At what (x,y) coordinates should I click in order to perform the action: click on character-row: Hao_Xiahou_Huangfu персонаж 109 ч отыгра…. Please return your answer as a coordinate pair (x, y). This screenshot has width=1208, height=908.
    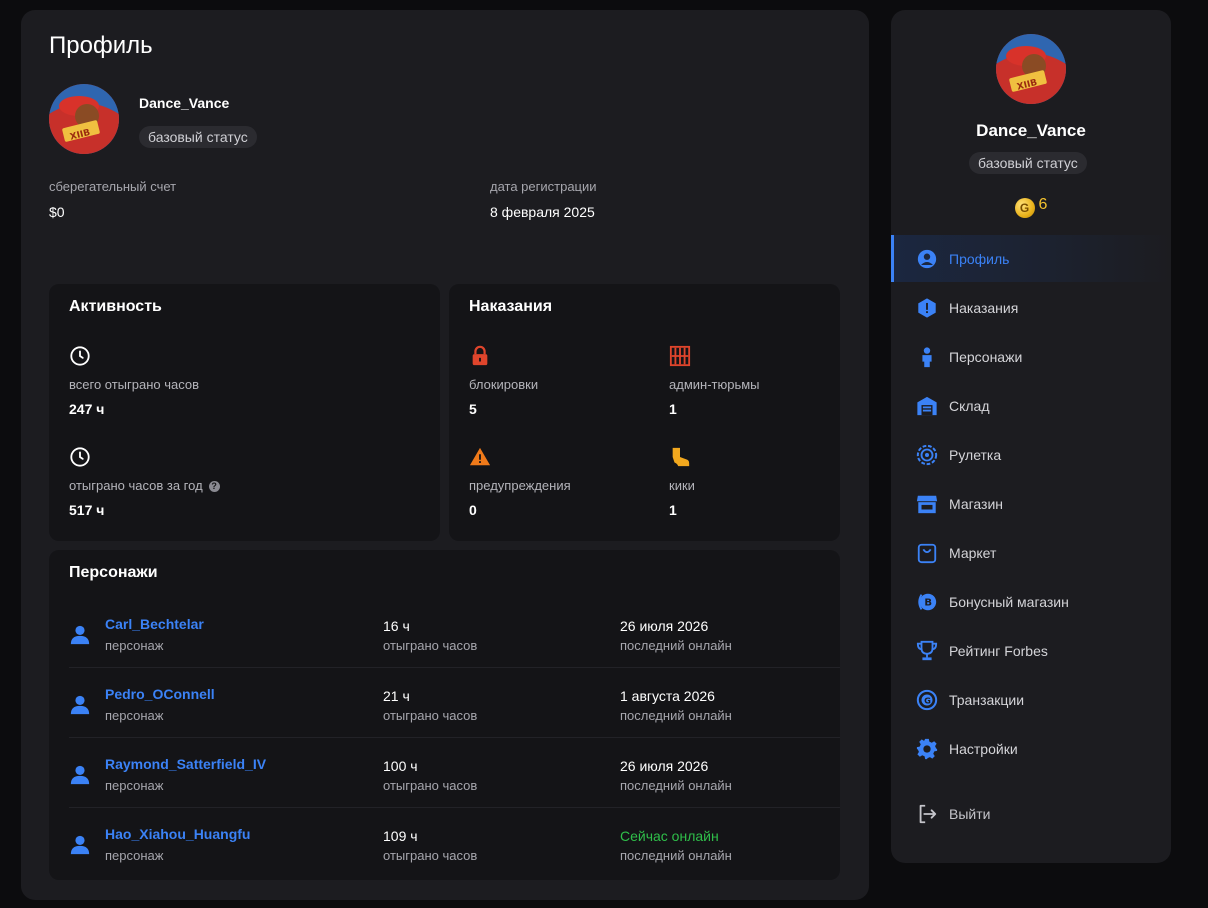
    Looking at the image, I should click on (454, 843).